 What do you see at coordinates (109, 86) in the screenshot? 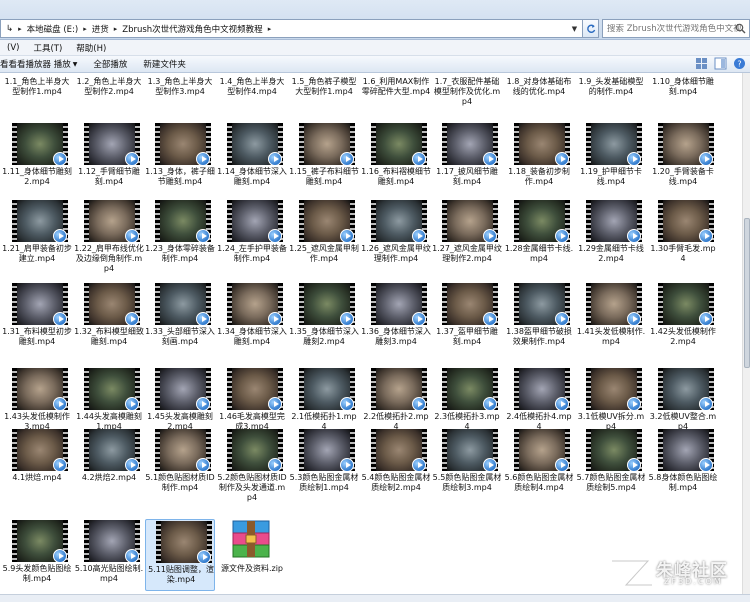
I see `file-name: 1.2_角色上半身大型制作2.mp4` at bounding box center [109, 86].